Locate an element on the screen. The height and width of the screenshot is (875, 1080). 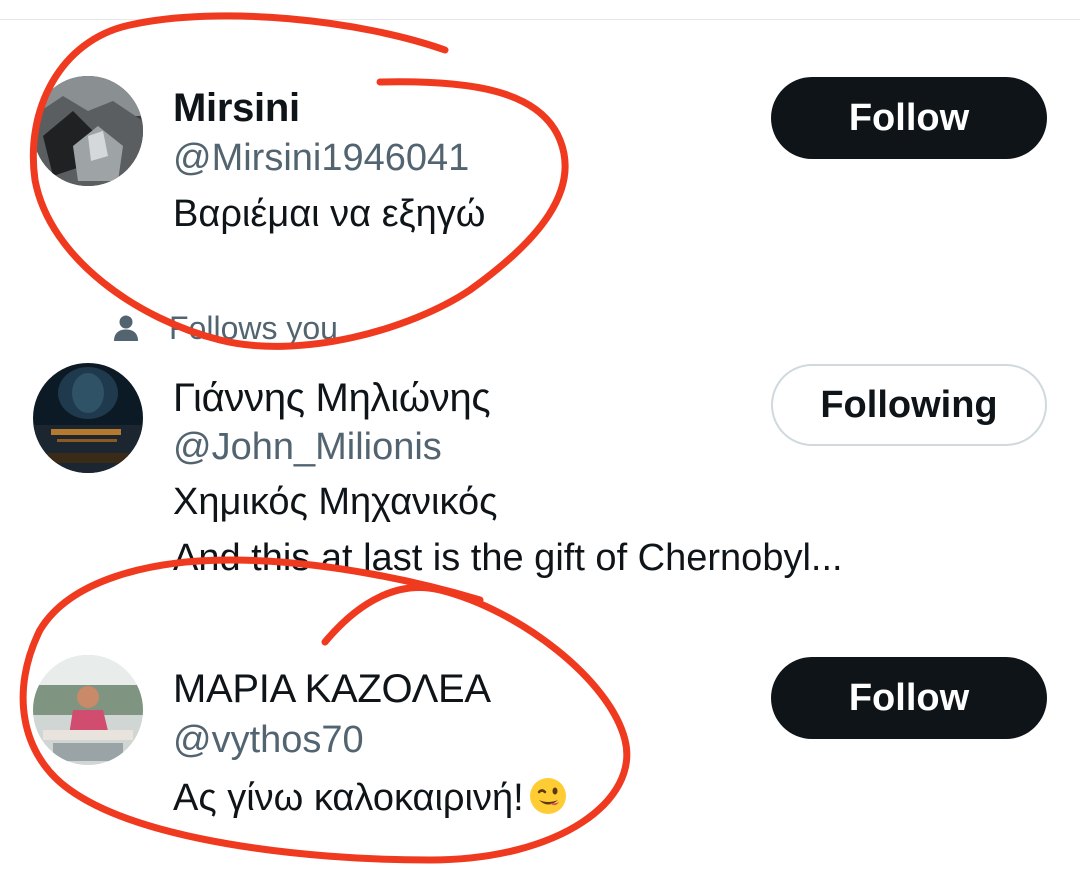
display-name: ΜΑΡΙΑ ΚΑΖΟΛΕΑ is located at coordinates (332, 689).